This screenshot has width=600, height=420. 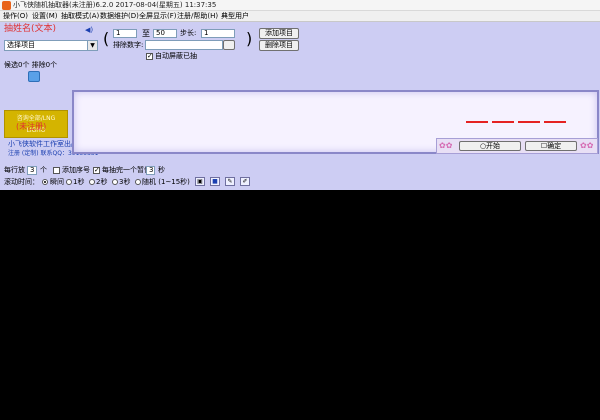 I want to click on pause-unit: 秒, so click(x=161, y=170).